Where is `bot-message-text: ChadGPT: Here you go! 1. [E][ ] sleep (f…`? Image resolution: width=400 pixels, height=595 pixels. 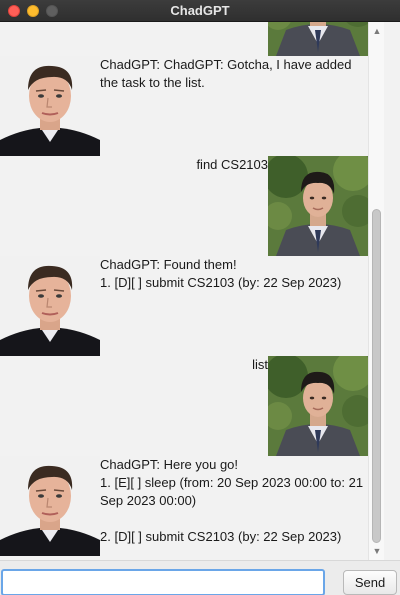 bot-message-text: ChadGPT: Here you go! 1. [E][ ] sleep (f… is located at coordinates (232, 500).